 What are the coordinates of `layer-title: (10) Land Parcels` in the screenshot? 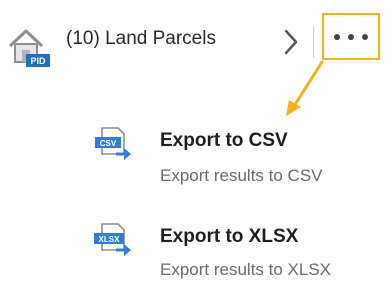 It's located at (141, 38).